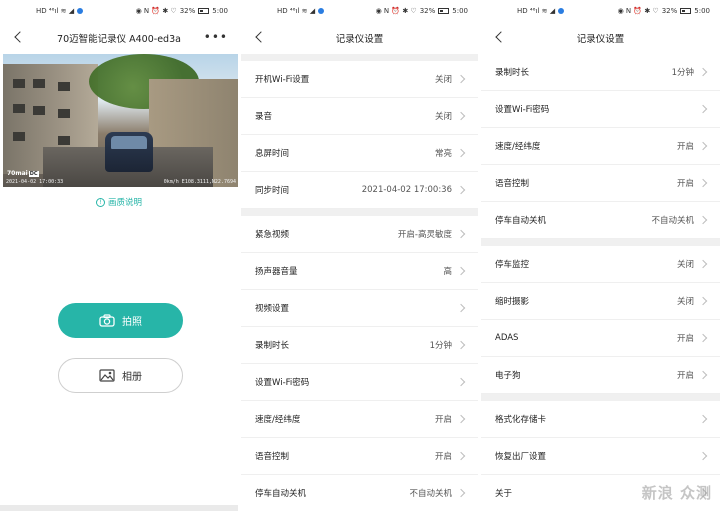 Image resolution: width=720 pixels, height=511 pixels. What do you see at coordinates (447, 272) in the screenshot?
I see `setting-value: 高` at bounding box center [447, 272].